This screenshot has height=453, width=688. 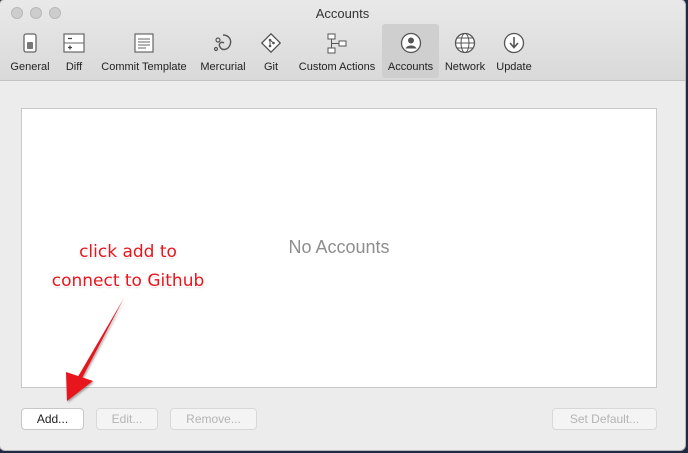 What do you see at coordinates (95, 349) in the screenshot?
I see `annotation-arrow-icon` at bounding box center [95, 349].